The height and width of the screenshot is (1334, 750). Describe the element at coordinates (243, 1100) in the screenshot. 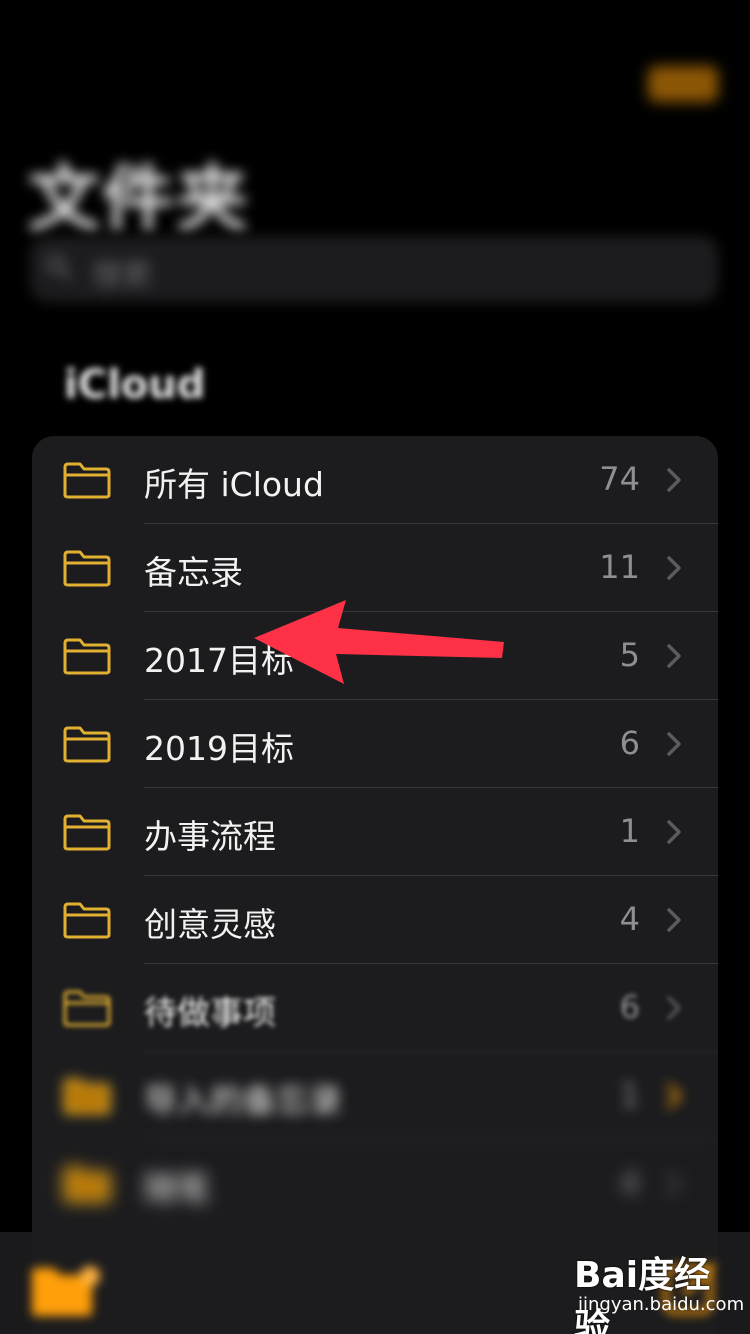

I see `folder-name: 导入的备忘录` at that location.